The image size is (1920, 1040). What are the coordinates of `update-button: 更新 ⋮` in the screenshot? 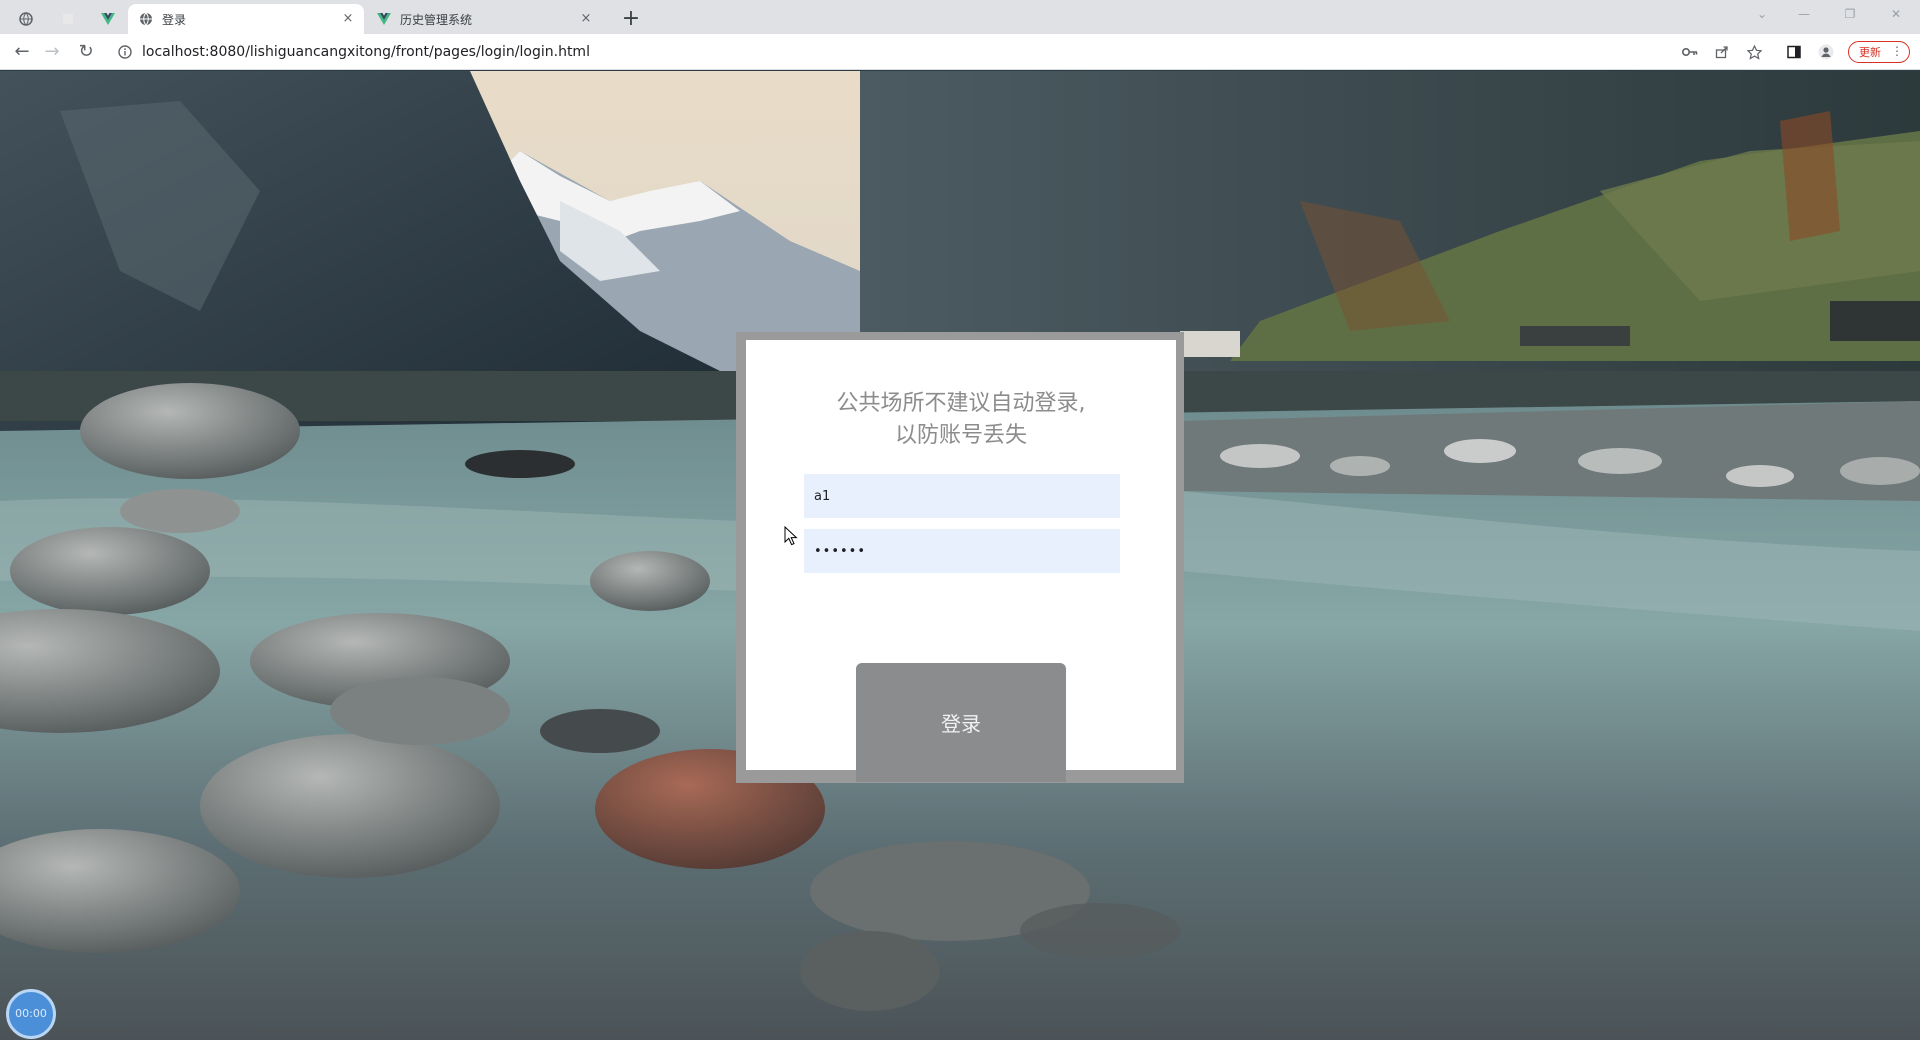 It's located at (1879, 52).